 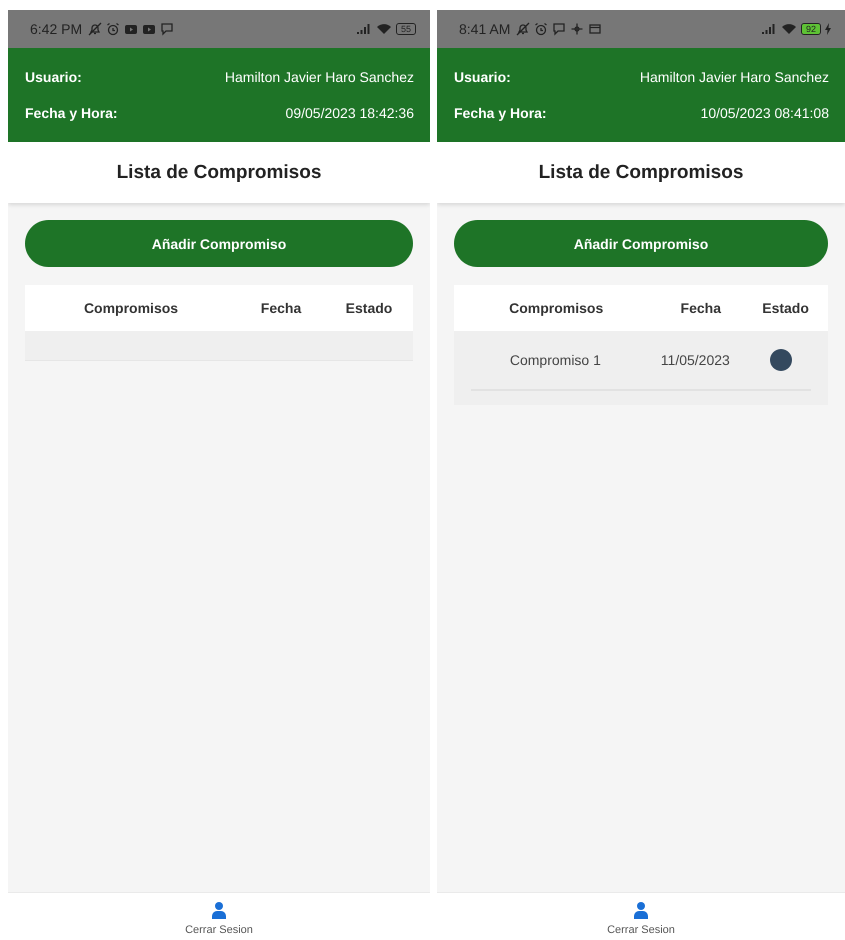 What do you see at coordinates (555, 360) in the screenshot?
I see `table-cell-text: Compromiso 1` at bounding box center [555, 360].